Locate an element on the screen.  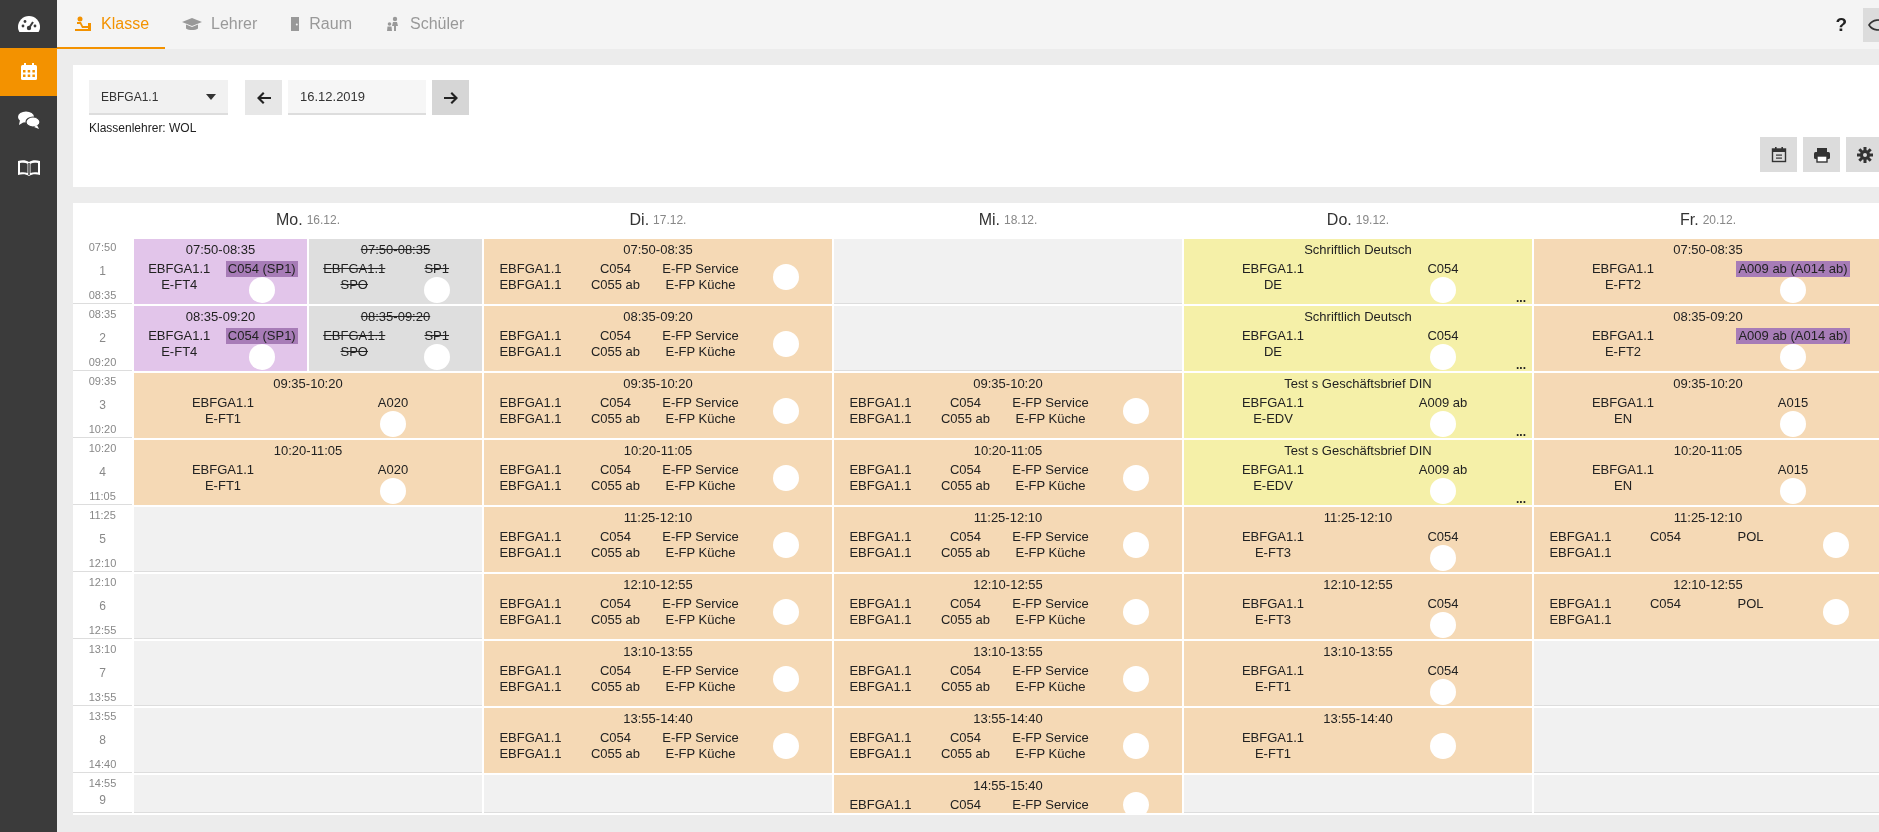
lesson-card: 07:50-08:35 EBFGA1.1 E-FT4 C054 (SP1) is located at coordinates (220, 271).